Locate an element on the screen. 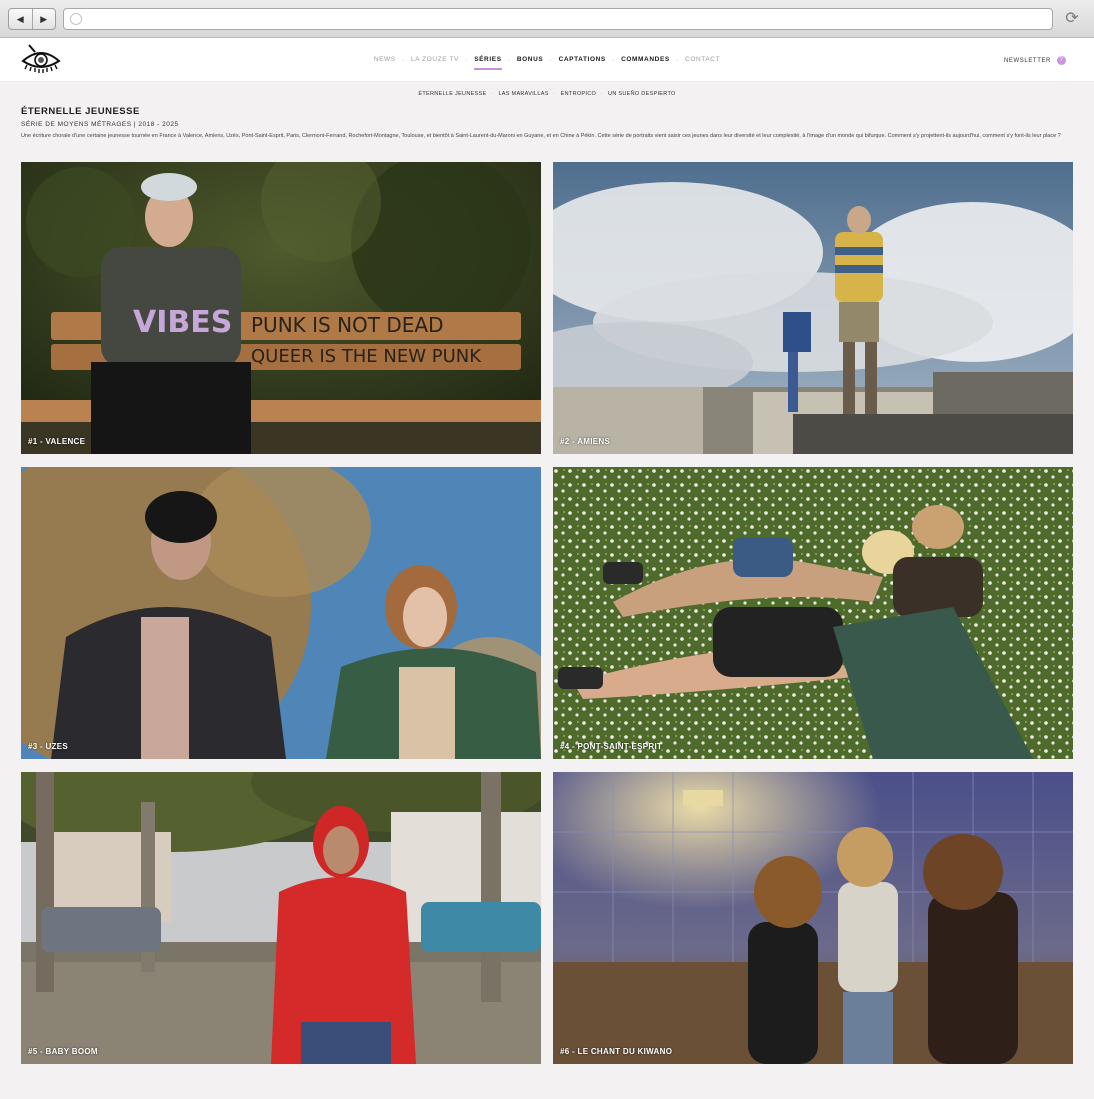 The width and height of the screenshot is (1094, 1099). nav-commandes: COMMANDES is located at coordinates (645, 59).